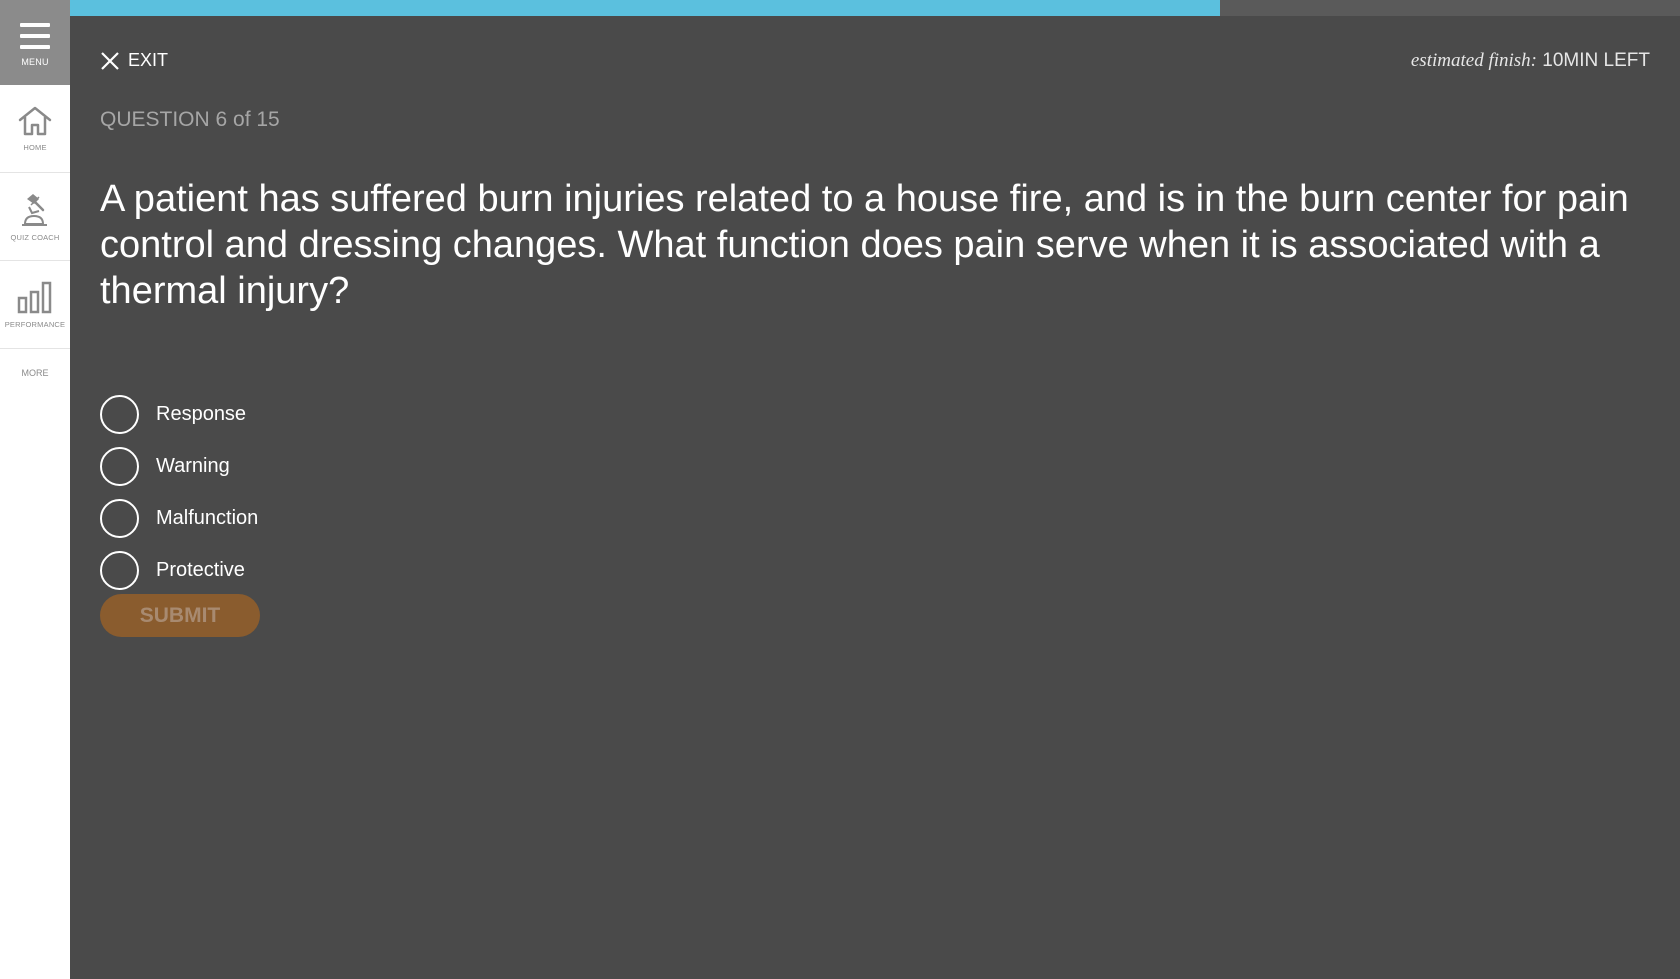 Image resolution: width=1680 pixels, height=979 pixels. Describe the element at coordinates (35, 324) in the screenshot. I see `sidebar-item-label: PERFORMANCE` at that location.